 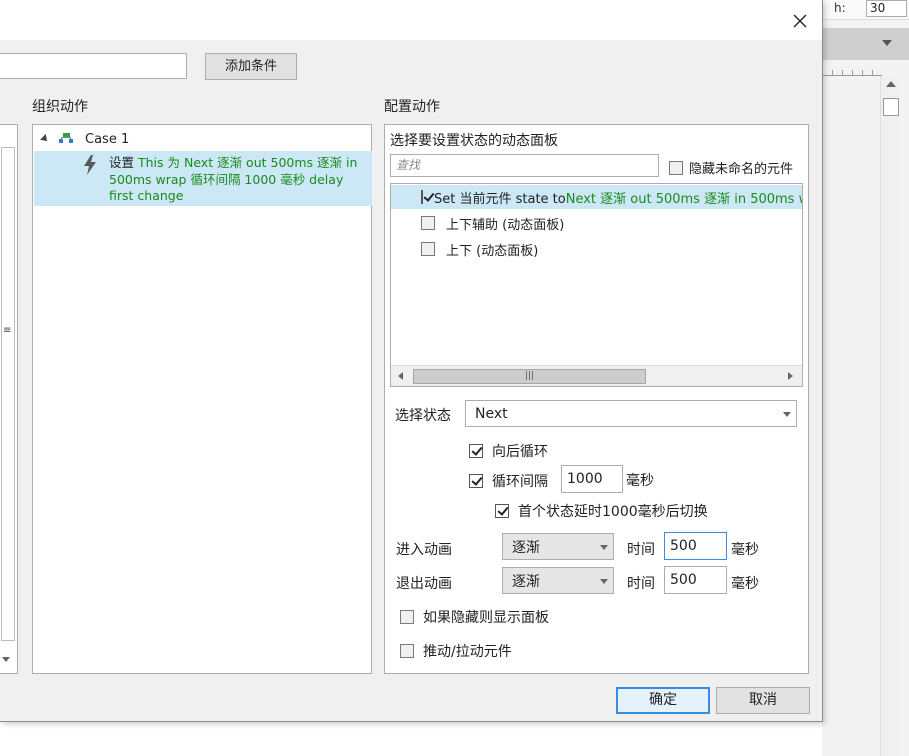 I want to click on list-item-label: 上下 (动态面板), so click(x=492, y=251).